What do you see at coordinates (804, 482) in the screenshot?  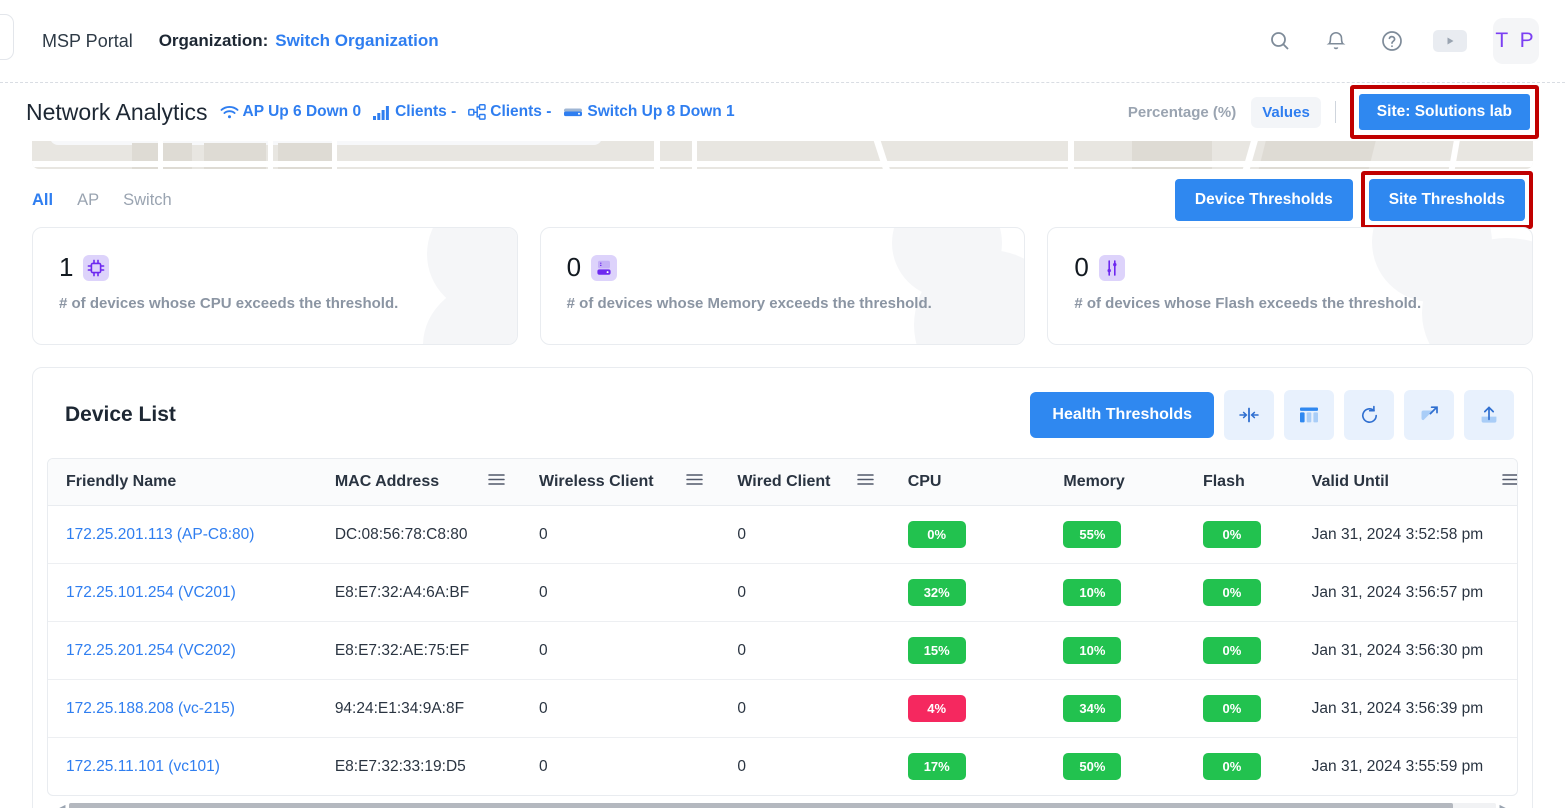 I see `col-wired-client: Wired Client` at bounding box center [804, 482].